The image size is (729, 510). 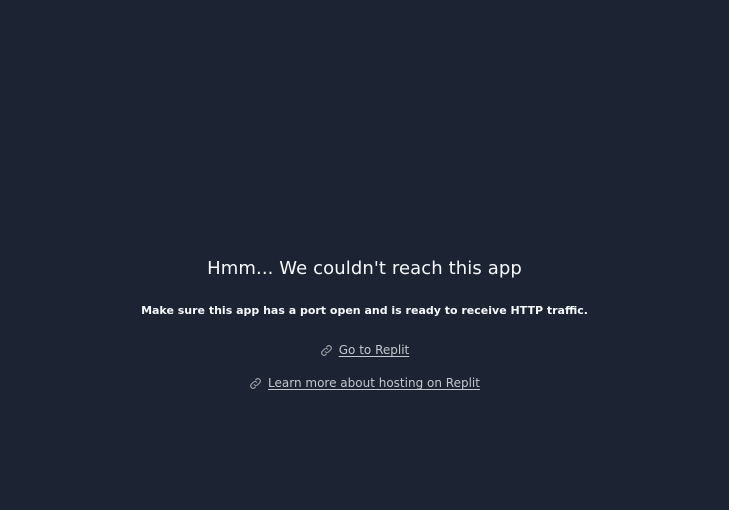 What do you see at coordinates (374, 383) in the screenshot?
I see `learn-hosting-link: Learn more about hosting on Replit` at bounding box center [374, 383].